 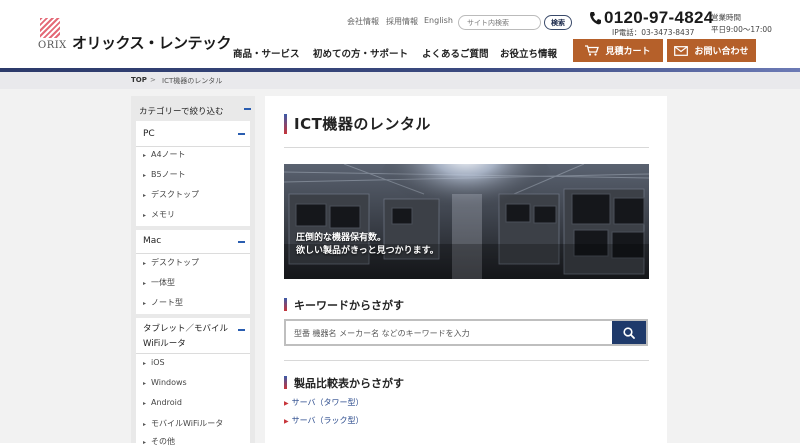 I want to click on business-hours: 平日9:00～17:00, so click(x=741, y=29).